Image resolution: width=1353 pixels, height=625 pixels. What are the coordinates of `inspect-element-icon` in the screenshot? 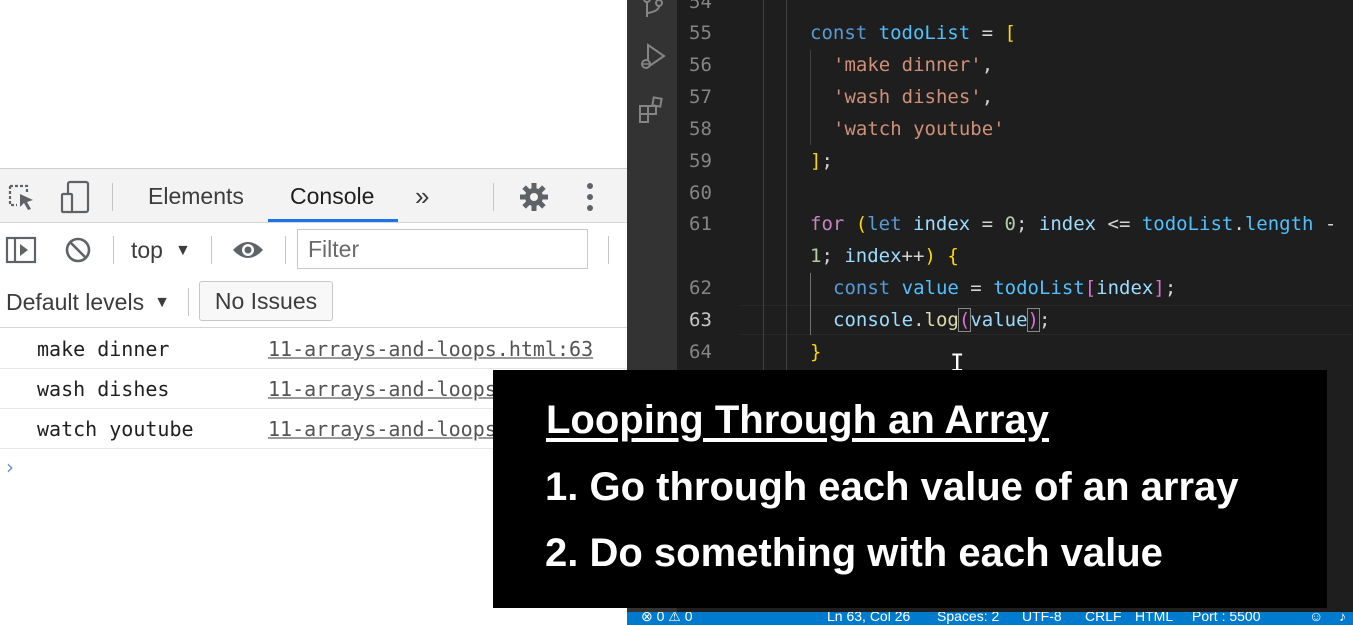 It's located at (22, 197).